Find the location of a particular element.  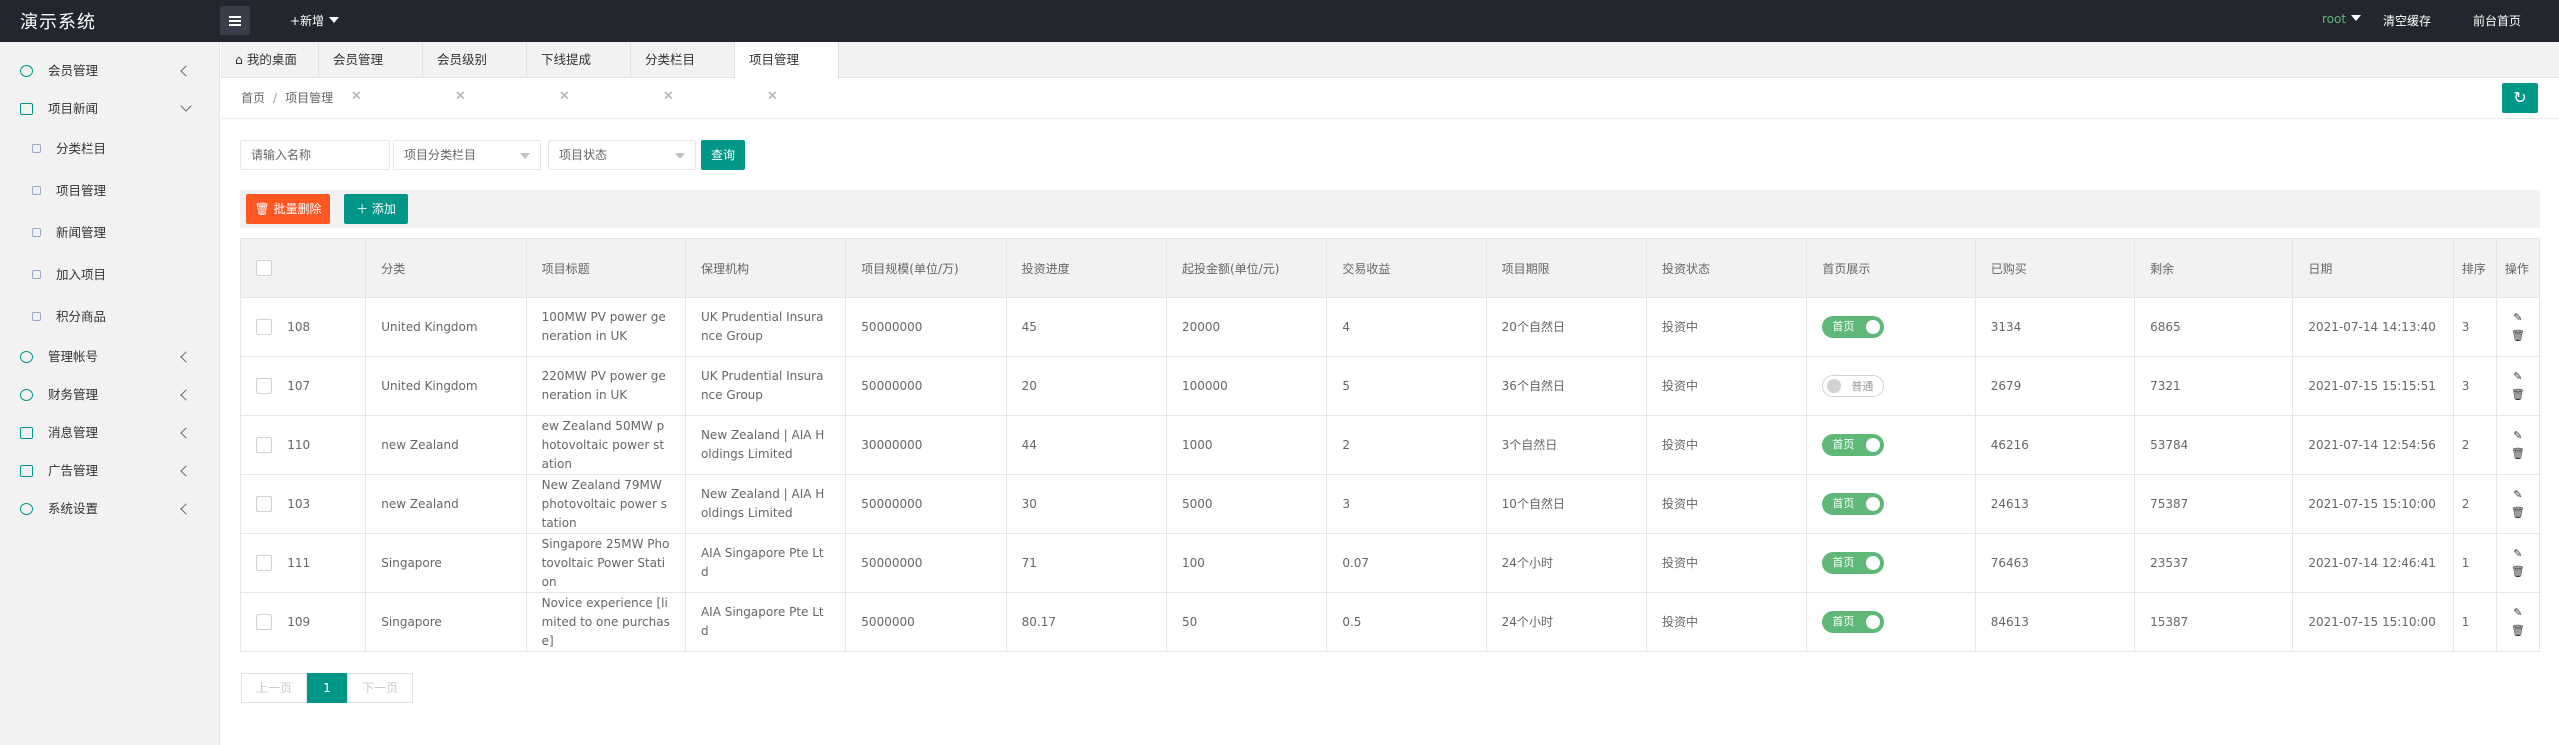

sidebar-item-projects: 项目管理 is located at coordinates (110, 191).